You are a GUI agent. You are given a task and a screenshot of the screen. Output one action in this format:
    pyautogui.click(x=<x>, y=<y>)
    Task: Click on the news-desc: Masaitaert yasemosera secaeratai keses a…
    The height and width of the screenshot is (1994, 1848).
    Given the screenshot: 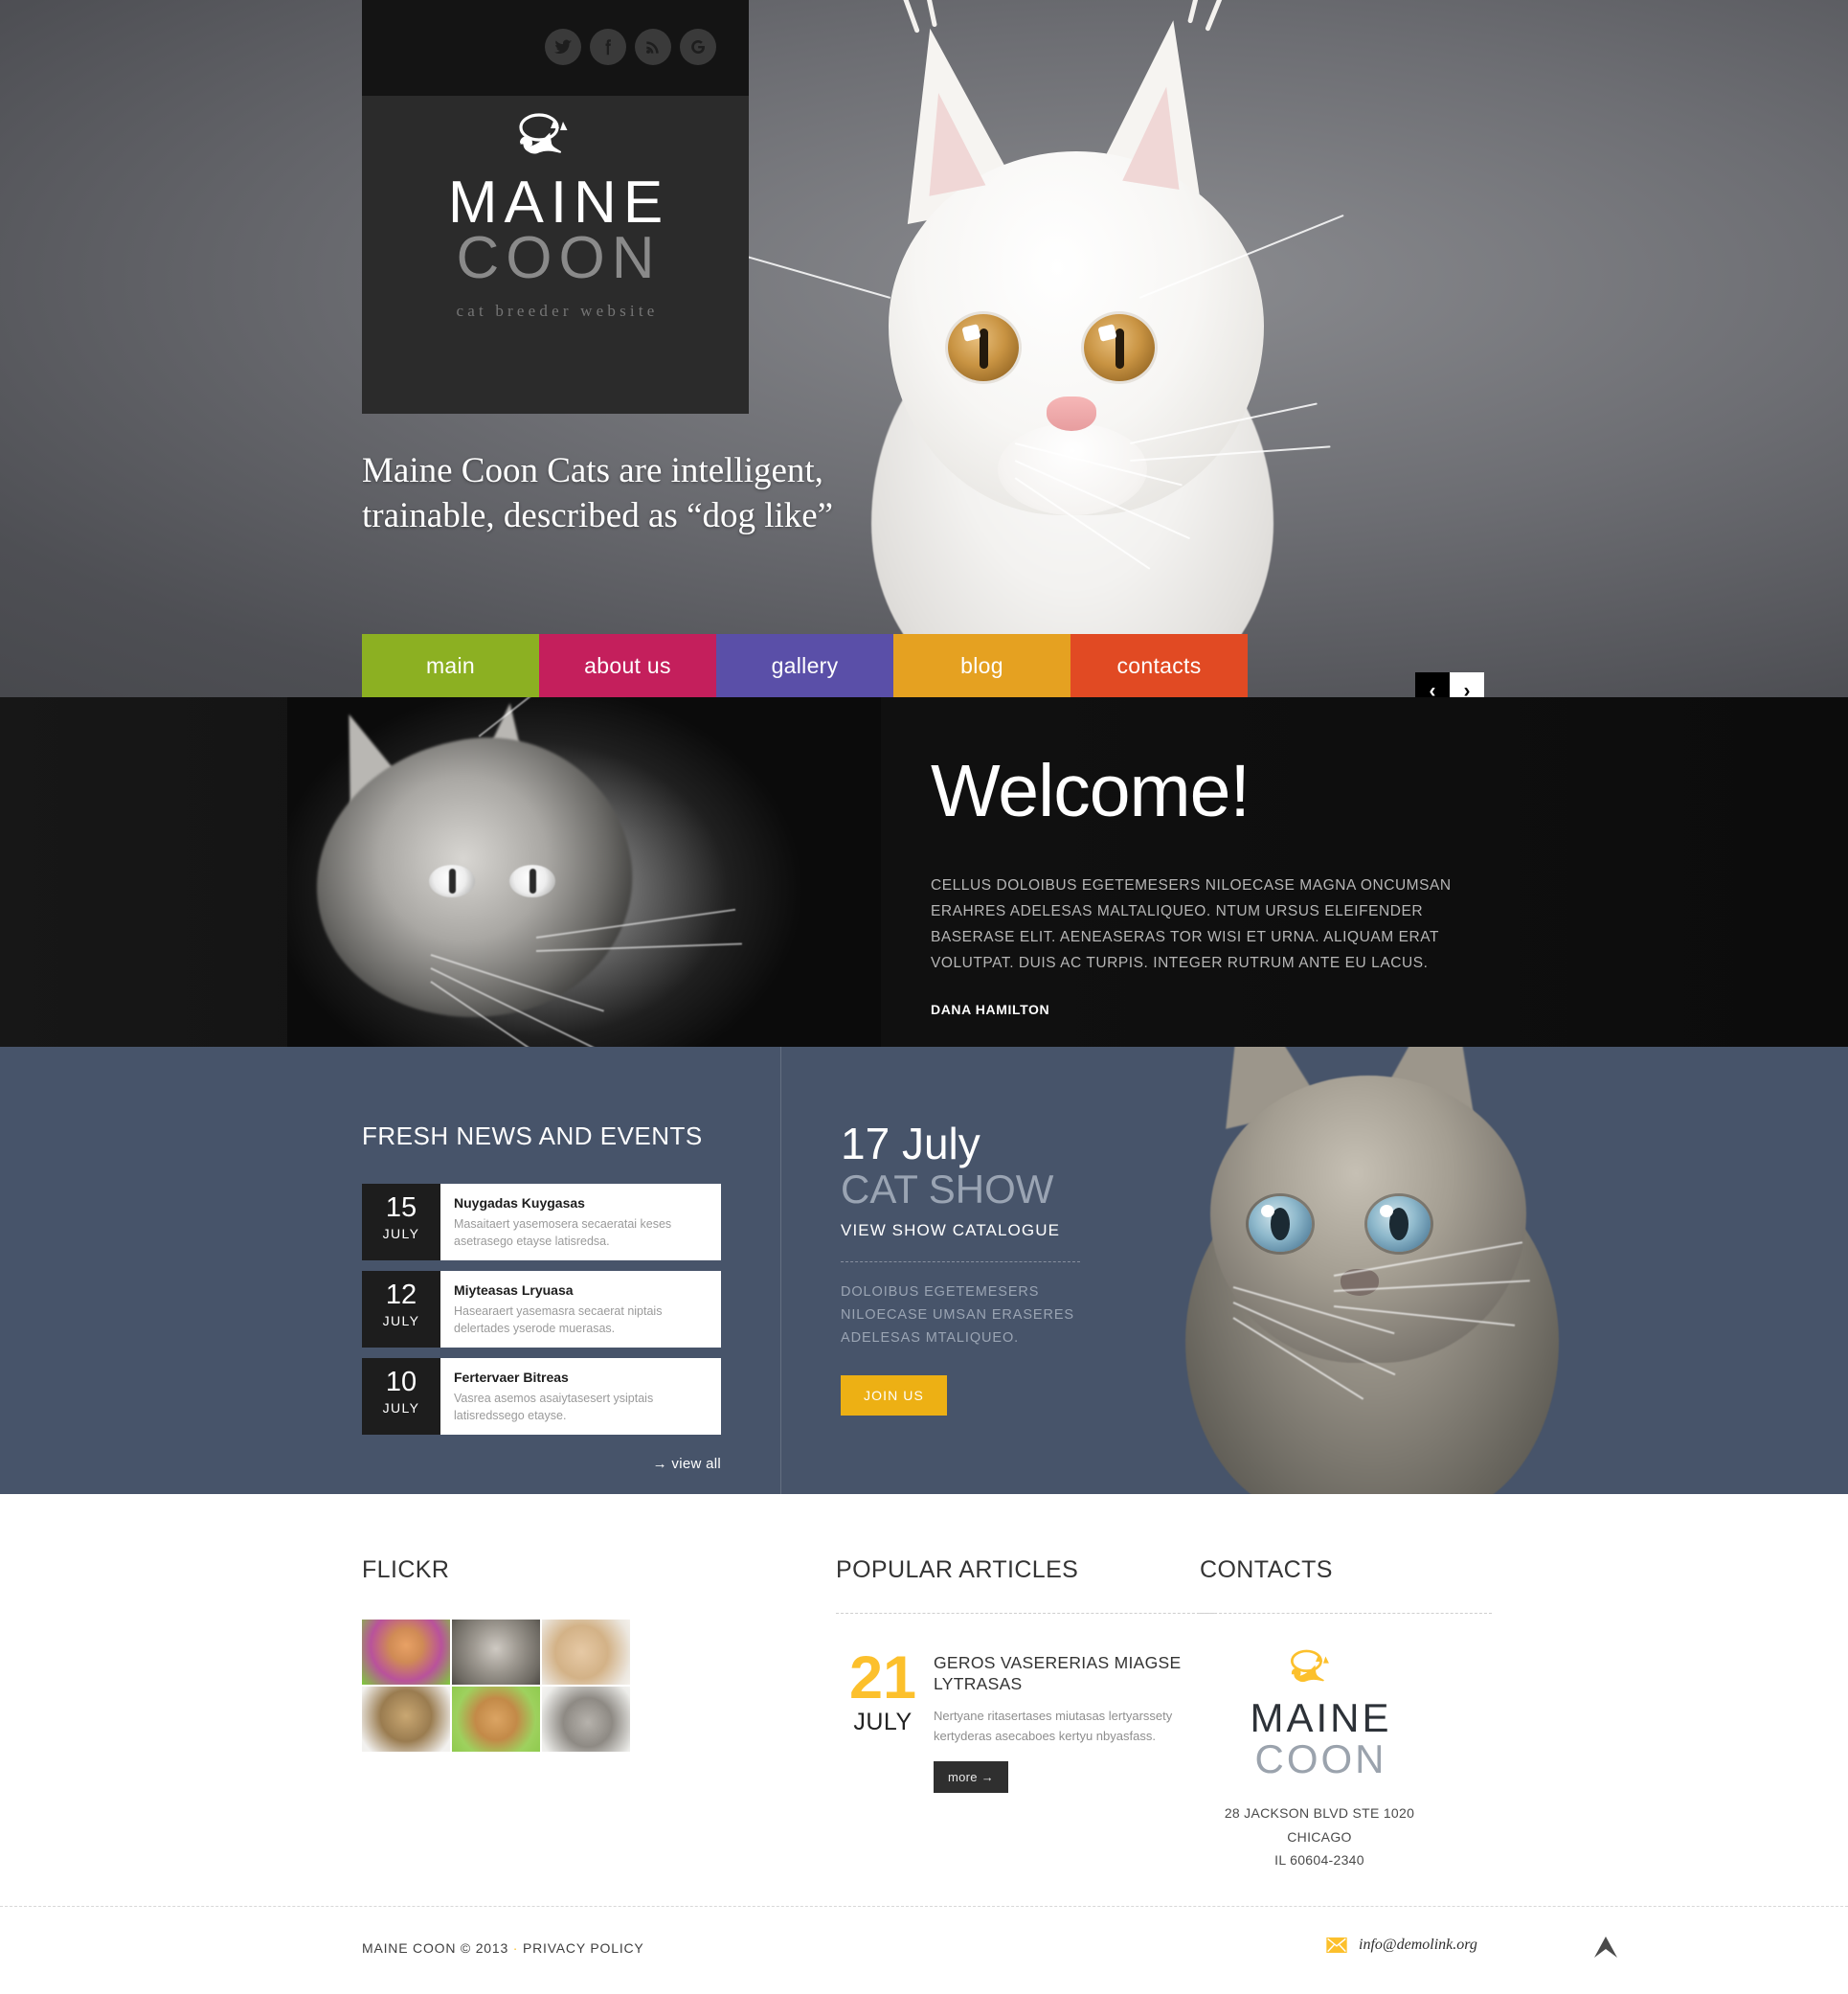 What is the action you would take?
    pyautogui.click(x=563, y=1233)
    